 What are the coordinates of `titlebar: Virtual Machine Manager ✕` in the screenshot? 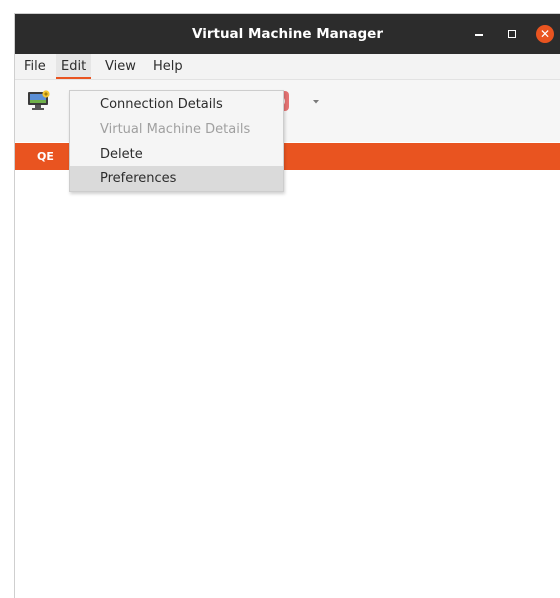 It's located at (287, 34).